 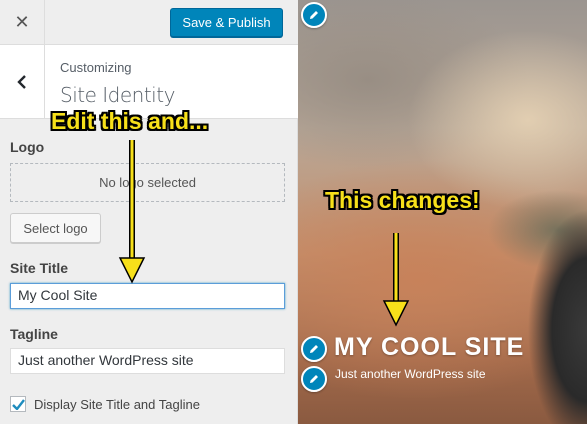 What do you see at coordinates (96, 67) in the screenshot?
I see `customizing-label: Customizing` at bounding box center [96, 67].